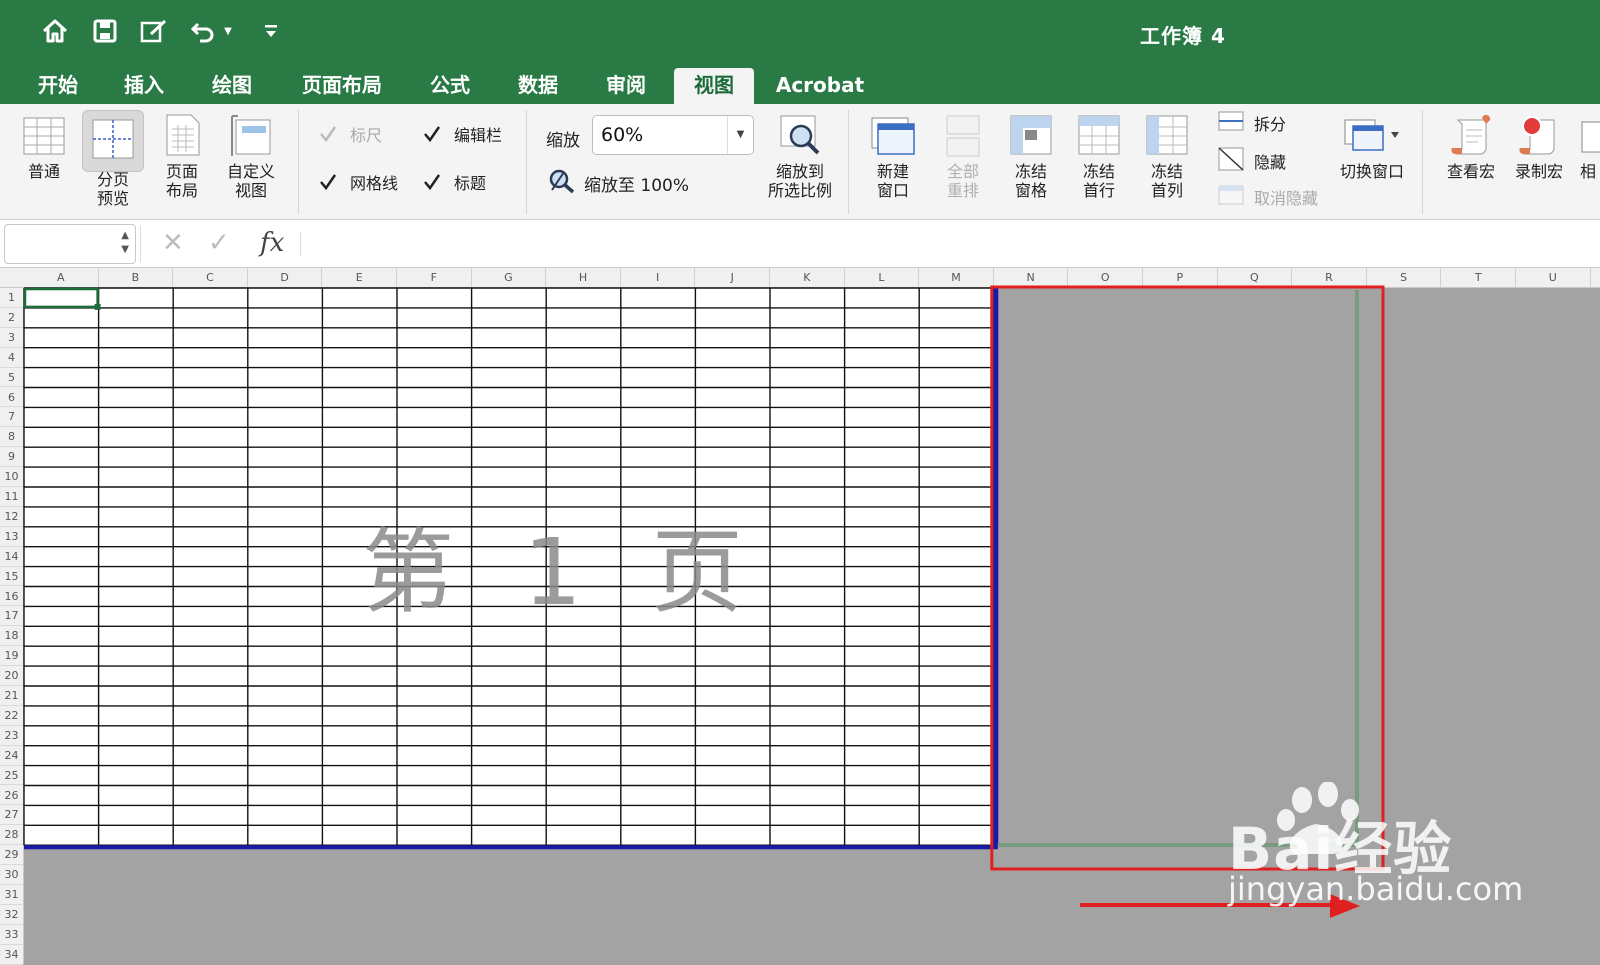  What do you see at coordinates (538, 86) in the screenshot?
I see `tab-data: 数据` at bounding box center [538, 86].